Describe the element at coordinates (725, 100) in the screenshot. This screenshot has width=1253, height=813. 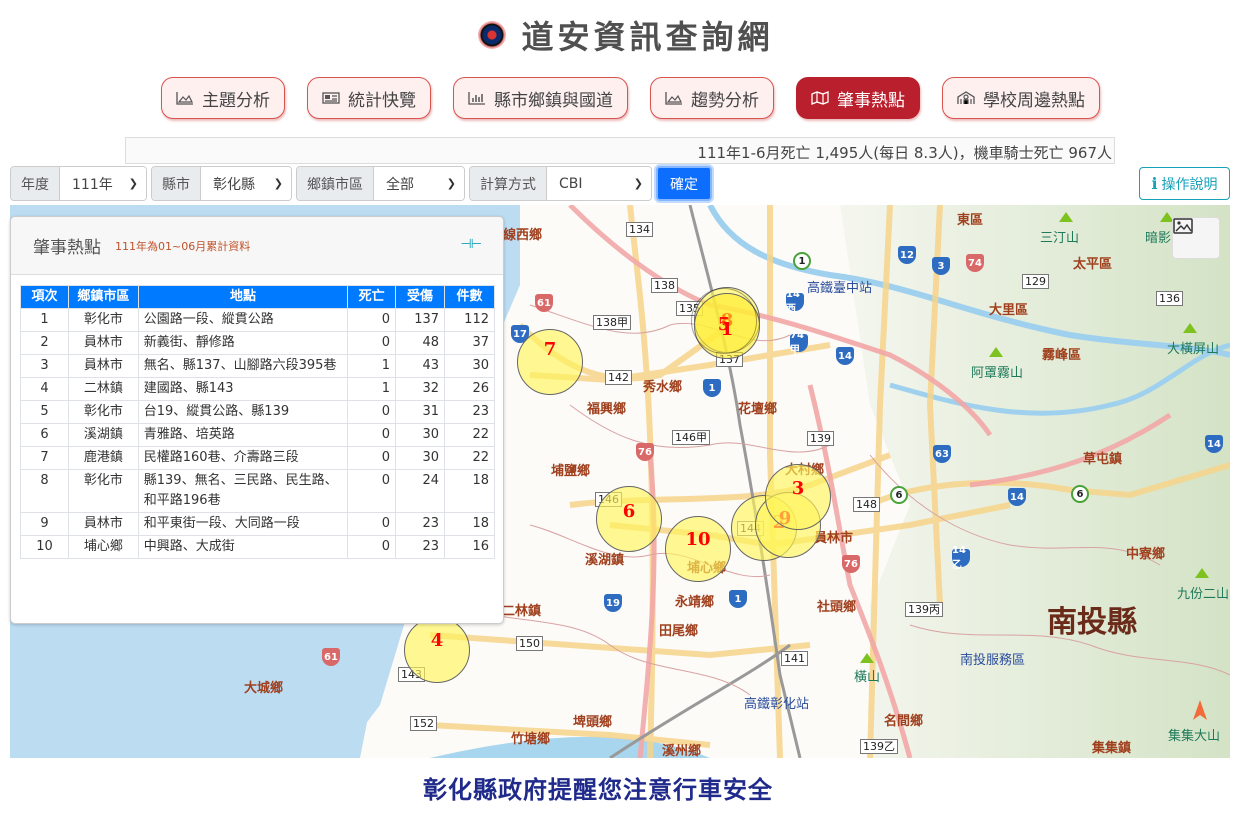
I see `nav-label: 趨勢分析` at that location.